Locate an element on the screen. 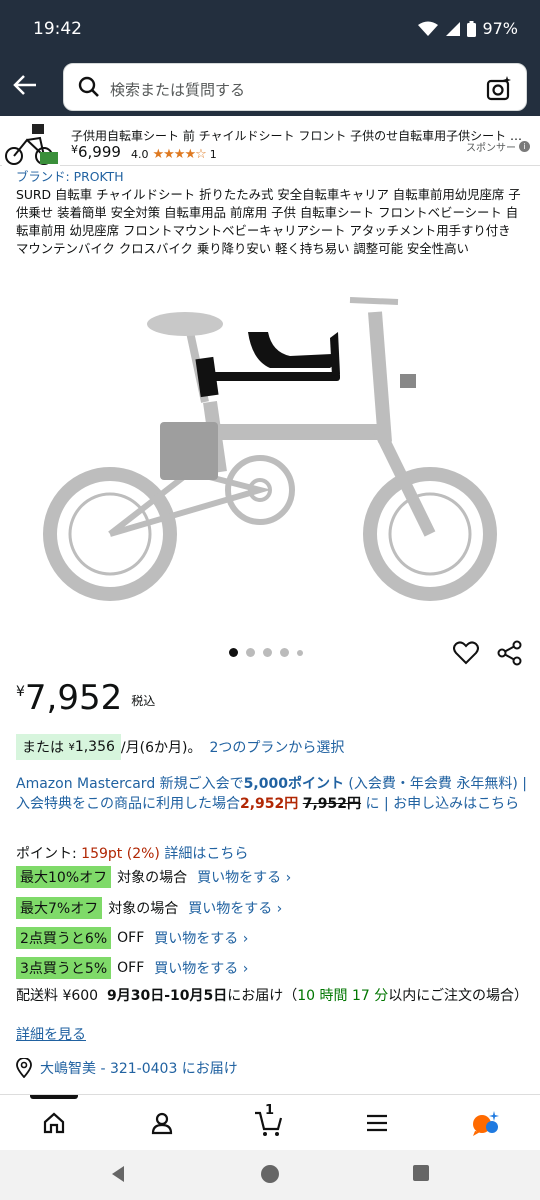 The image size is (540, 1200). wifi-icon is located at coordinates (428, 28).